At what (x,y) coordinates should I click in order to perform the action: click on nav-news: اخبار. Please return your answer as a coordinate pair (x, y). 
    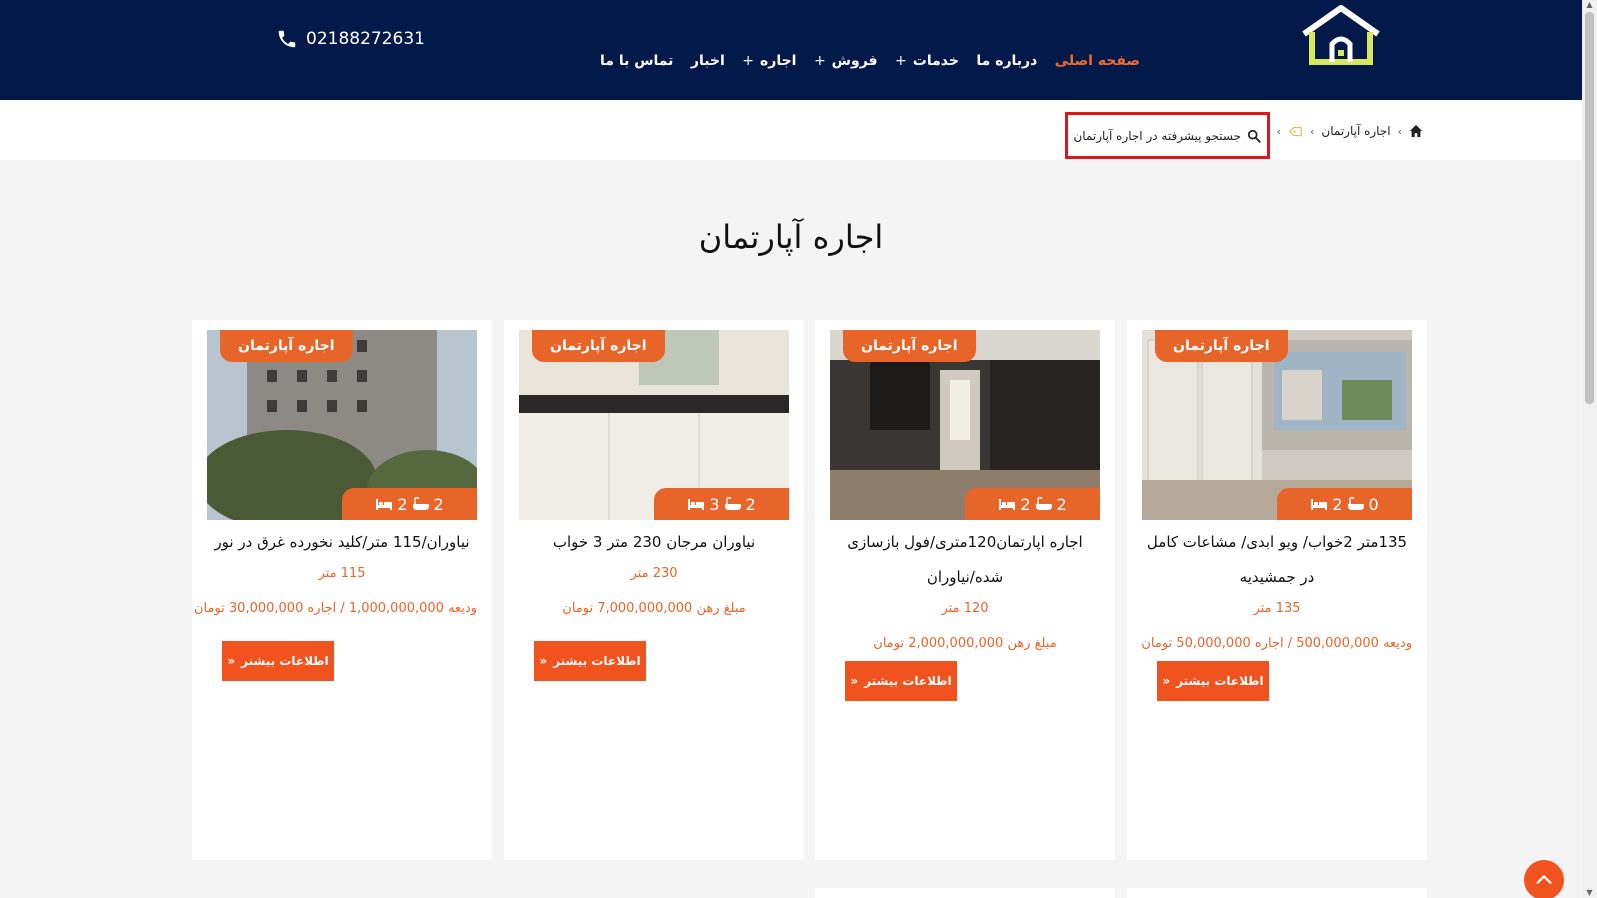
    Looking at the image, I should click on (708, 61).